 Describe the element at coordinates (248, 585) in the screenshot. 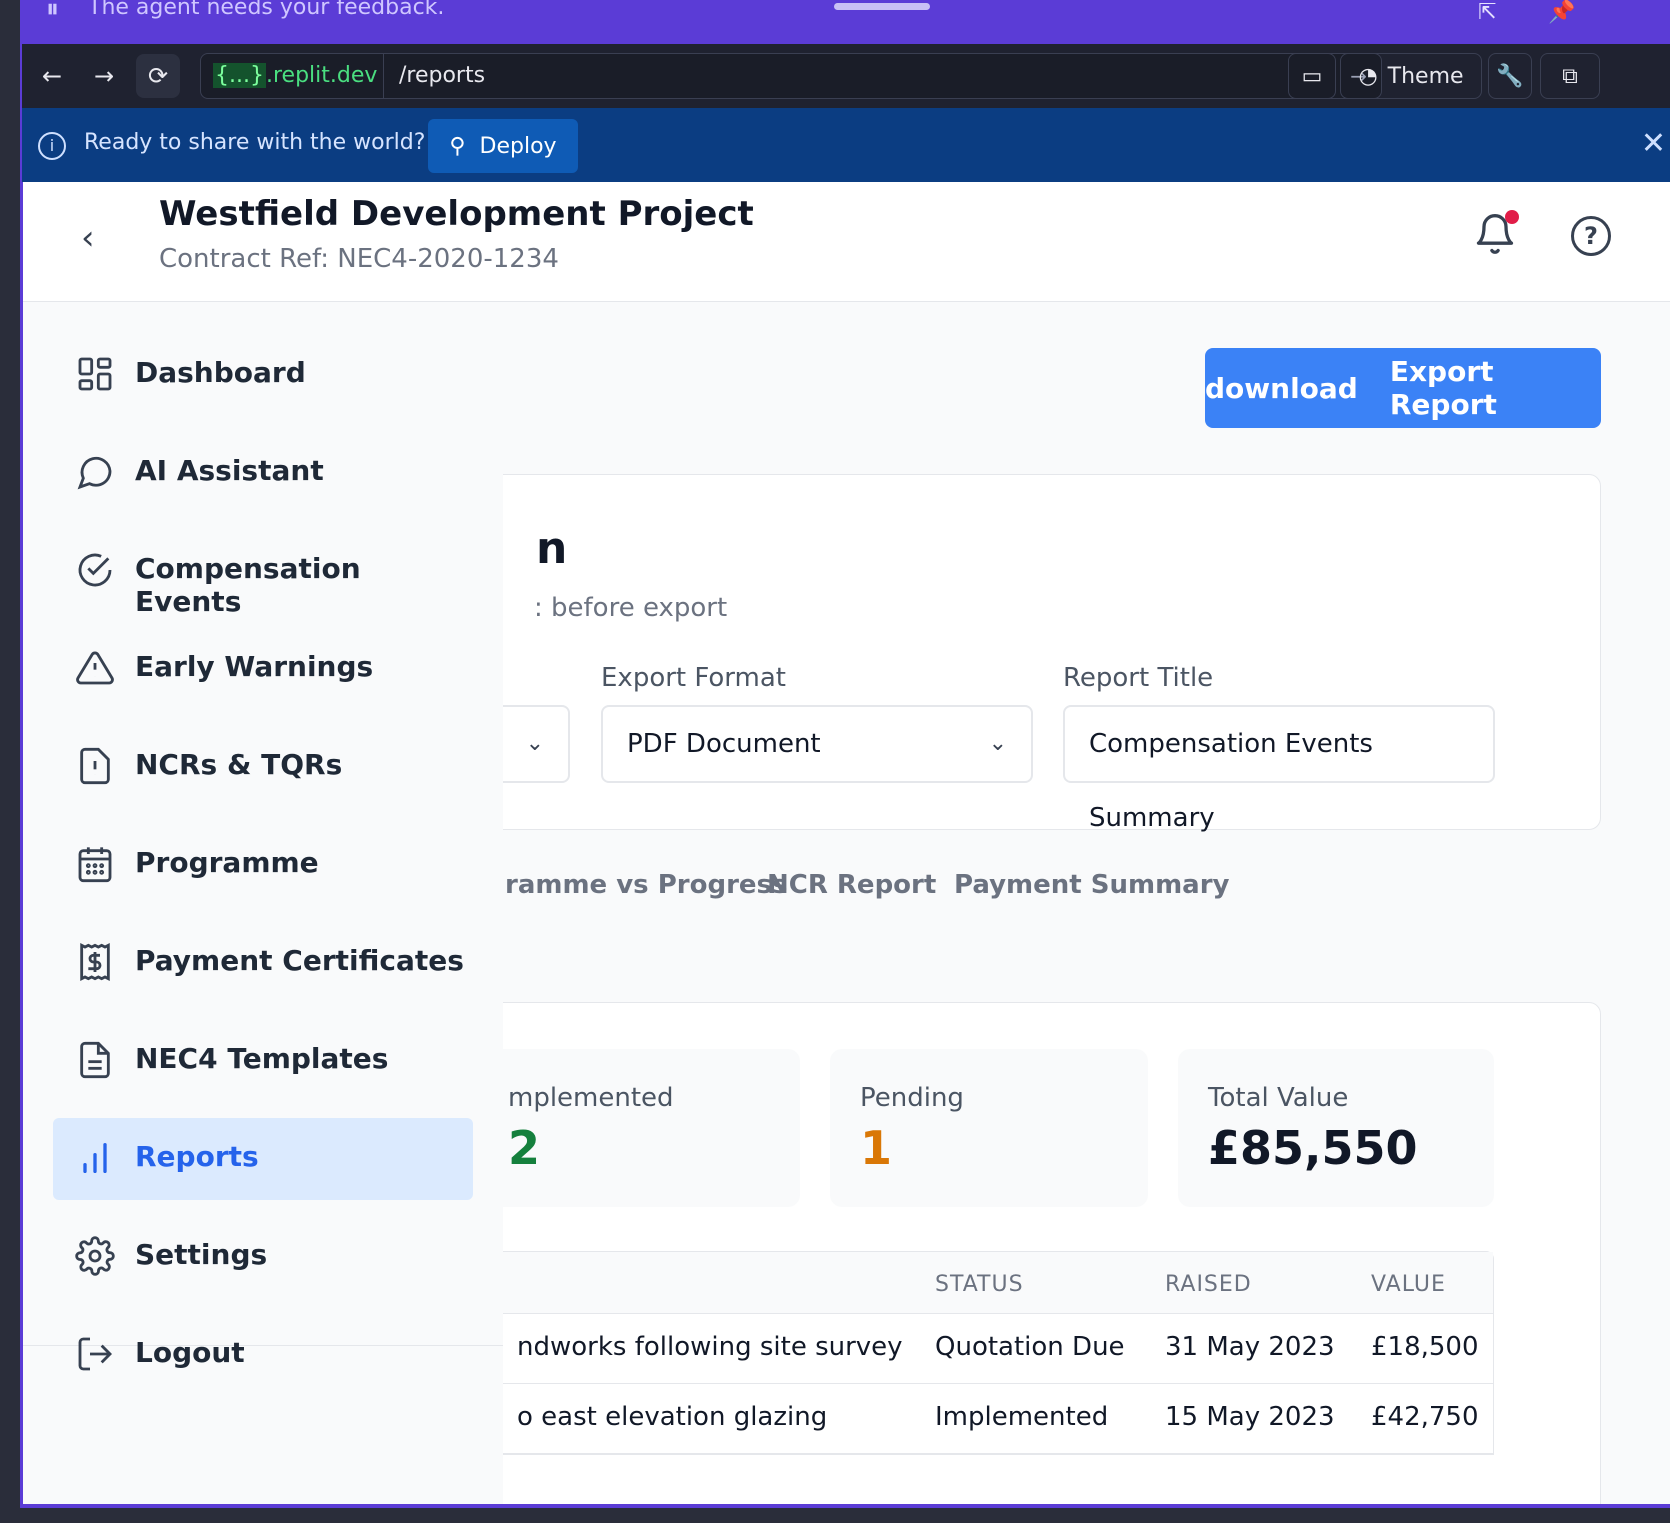

I see `sidebar-item-label: Compensation Events` at that location.